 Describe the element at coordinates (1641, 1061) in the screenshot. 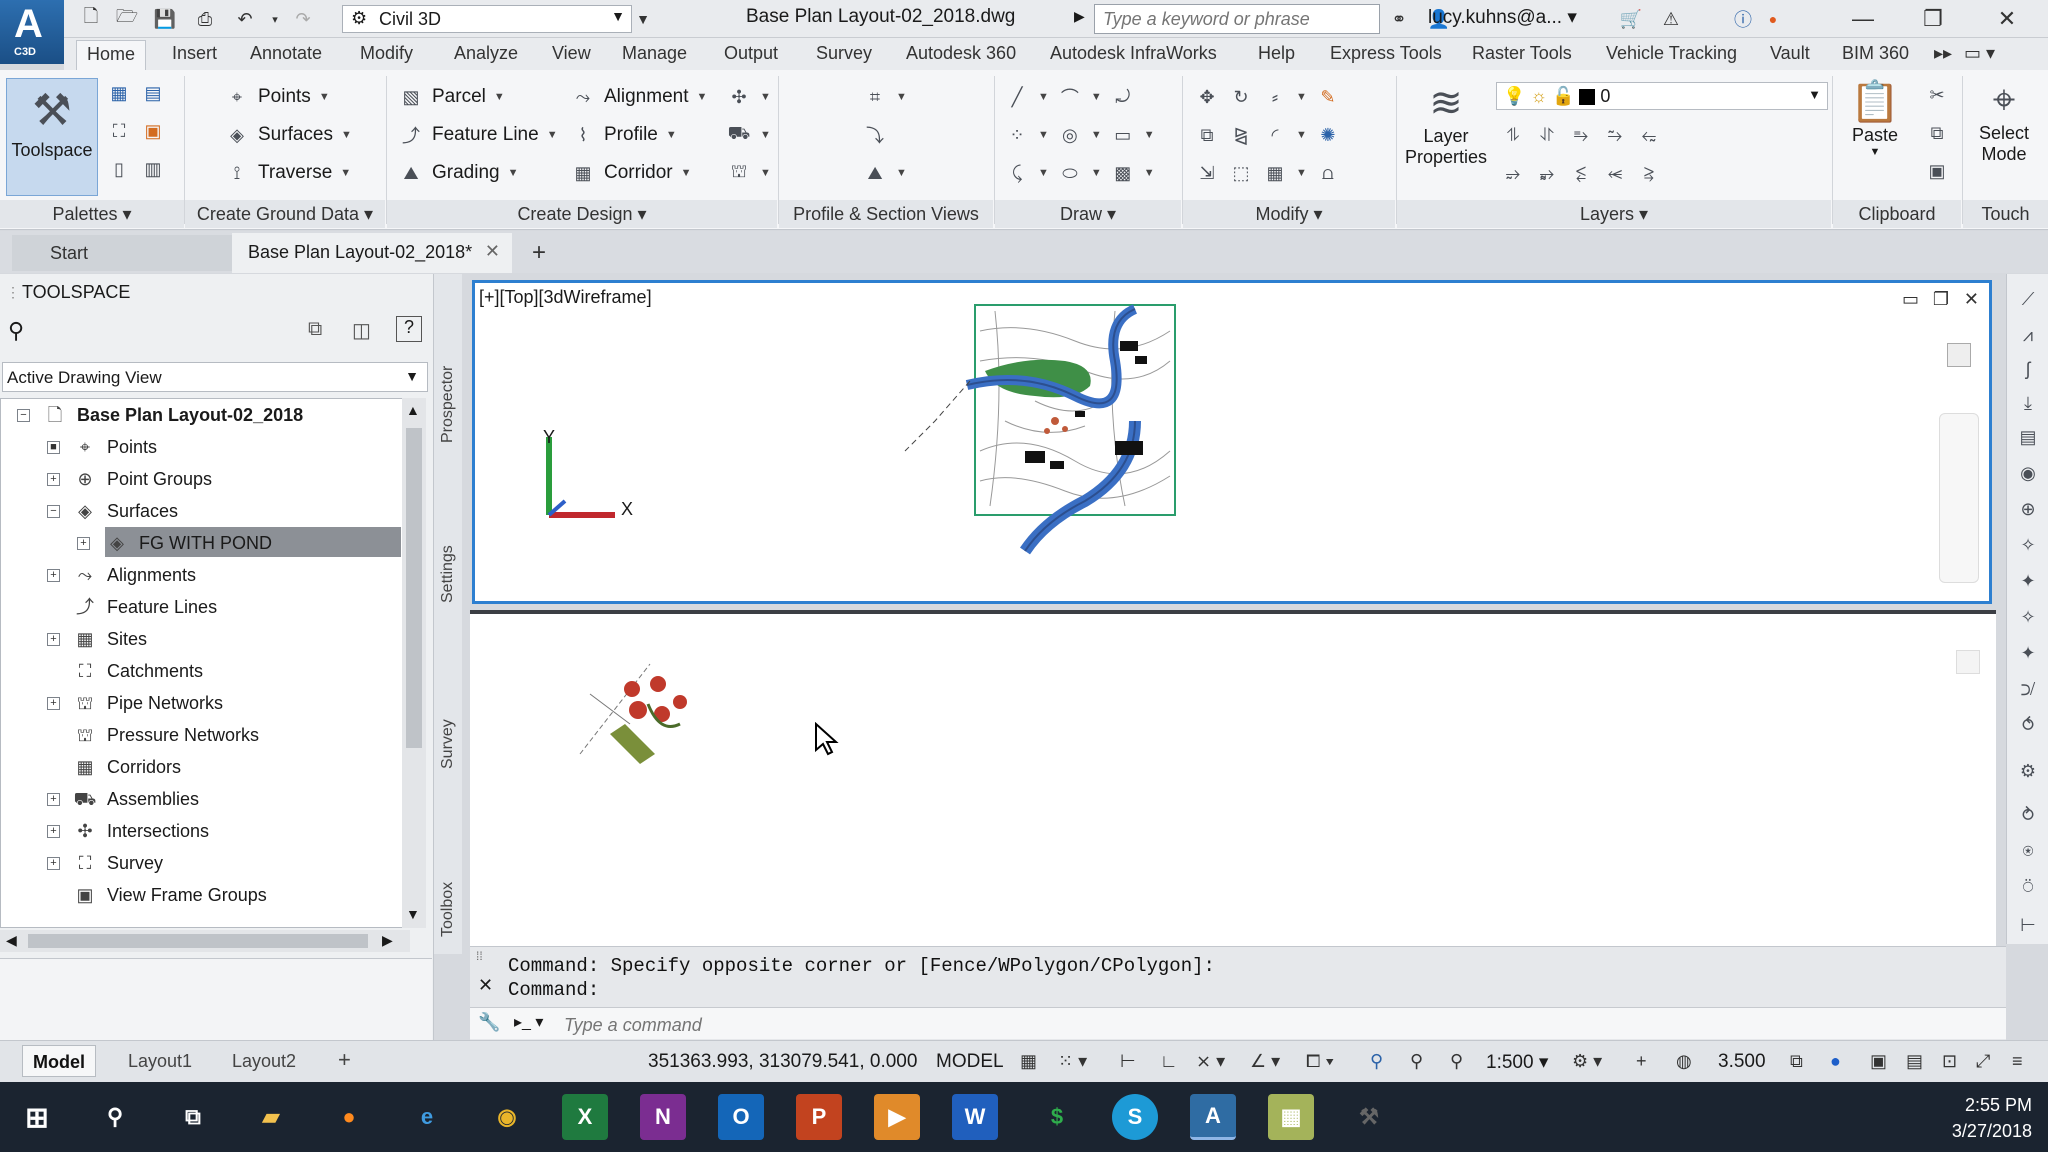

I see `annotation-monitor-icon: +` at that location.